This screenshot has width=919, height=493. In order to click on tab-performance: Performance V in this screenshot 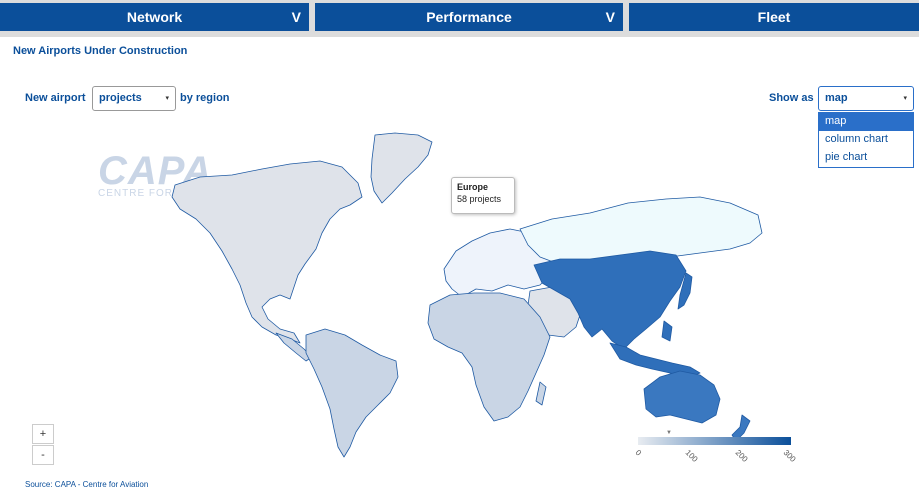, I will do `click(469, 17)`.